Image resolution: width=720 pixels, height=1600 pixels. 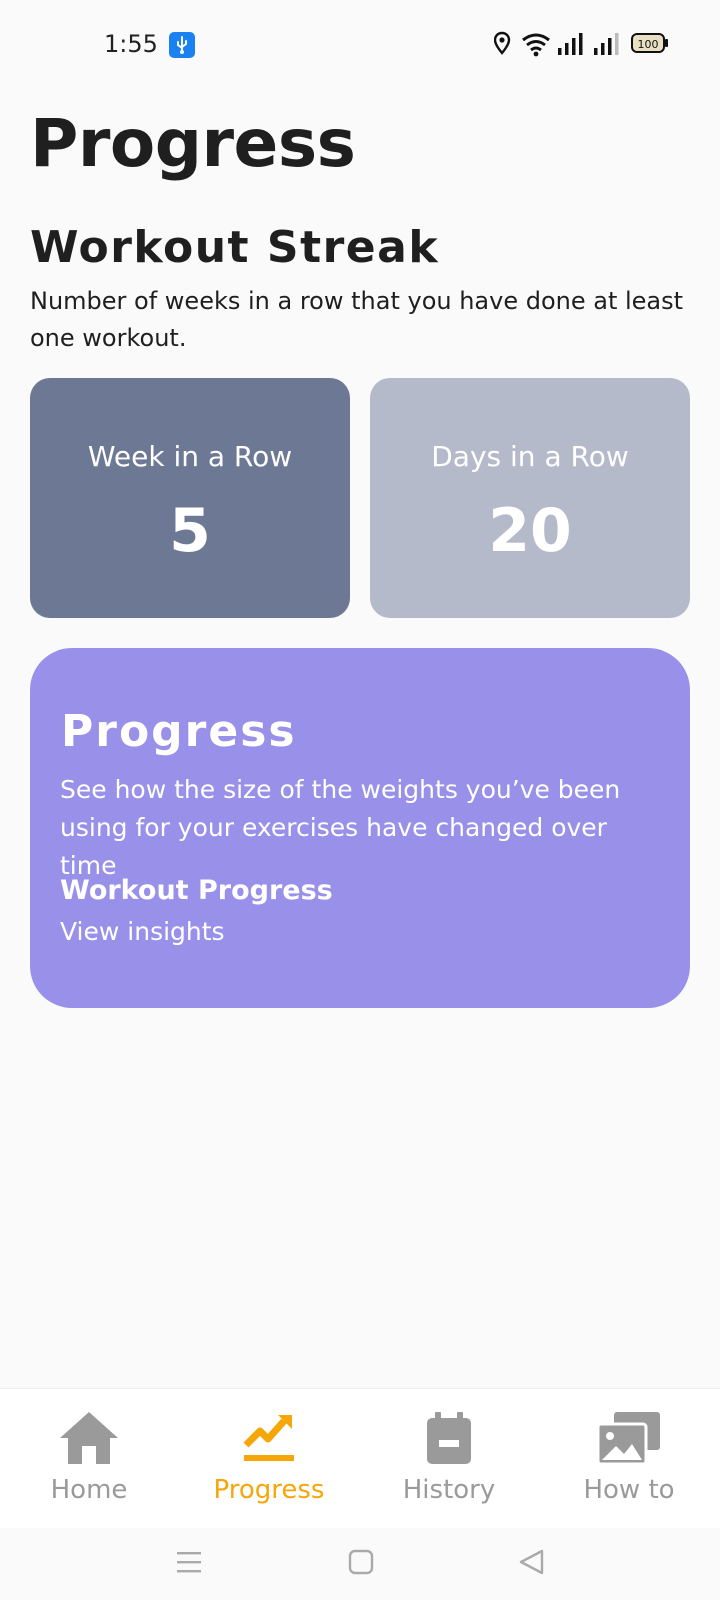 I want to click on wifi-icon, so click(x=536, y=45).